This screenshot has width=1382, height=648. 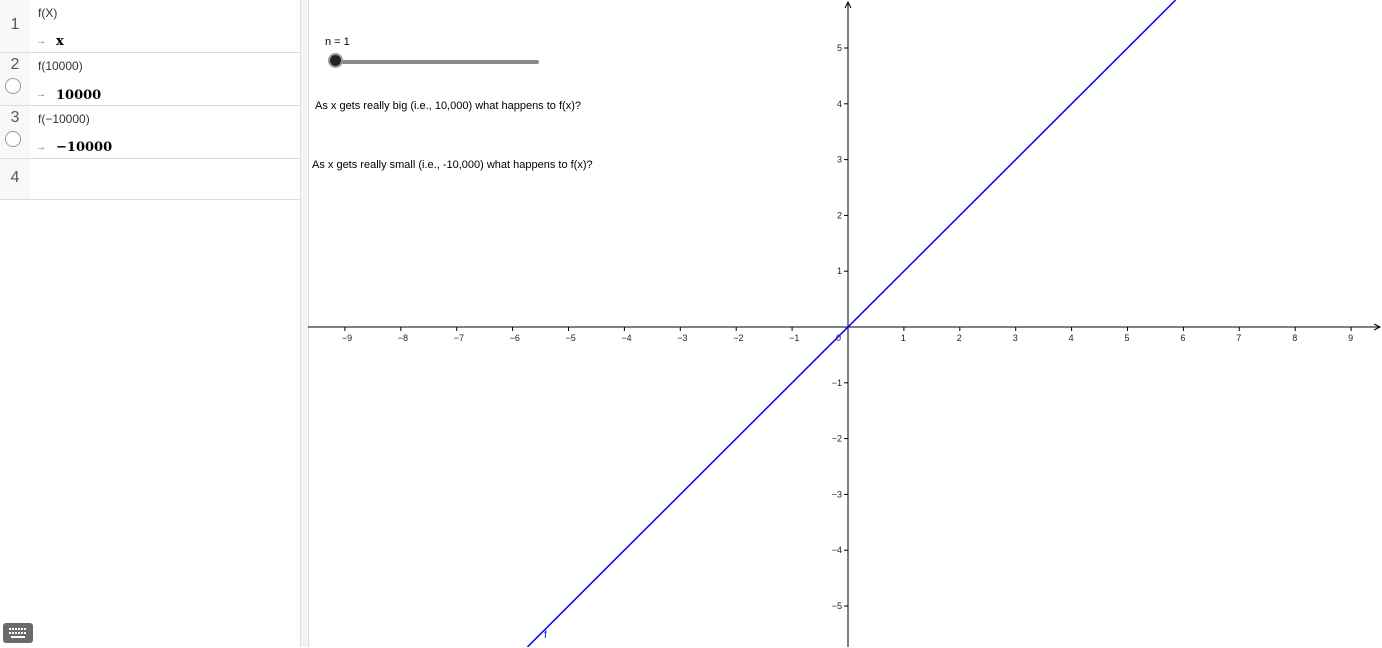 What do you see at coordinates (903, 338) in the screenshot?
I see `x-tick-label: 1` at bounding box center [903, 338].